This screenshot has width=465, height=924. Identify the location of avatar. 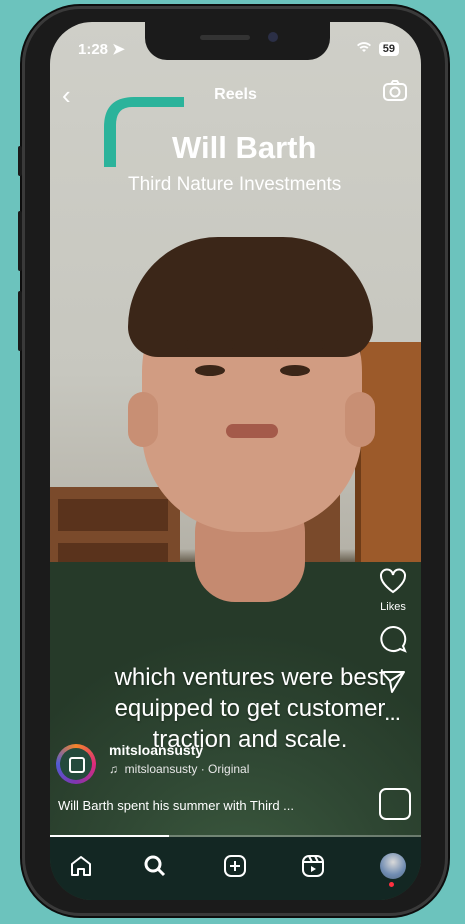
(76, 764).